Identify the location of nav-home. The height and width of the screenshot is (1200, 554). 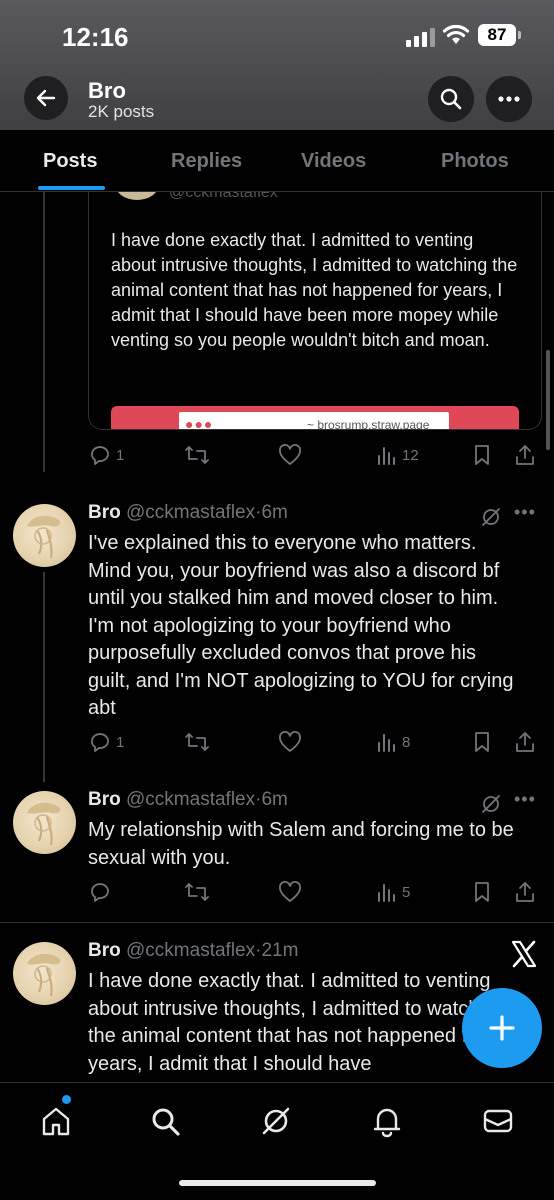
(56, 1121).